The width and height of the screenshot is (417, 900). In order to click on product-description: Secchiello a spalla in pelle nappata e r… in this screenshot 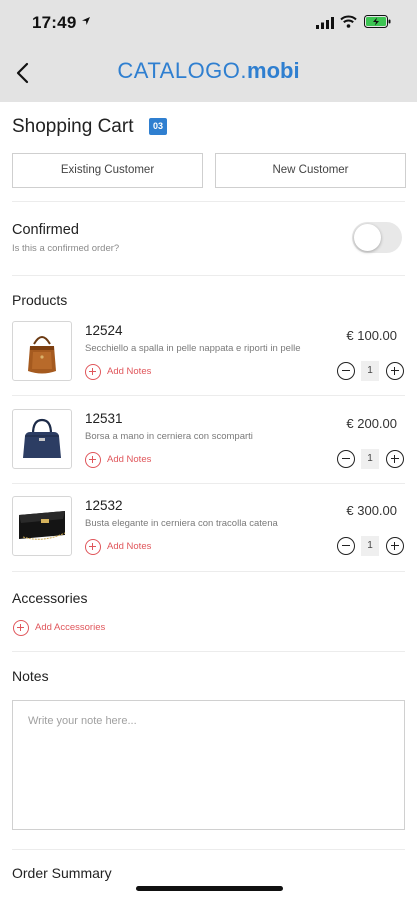, I will do `click(193, 348)`.